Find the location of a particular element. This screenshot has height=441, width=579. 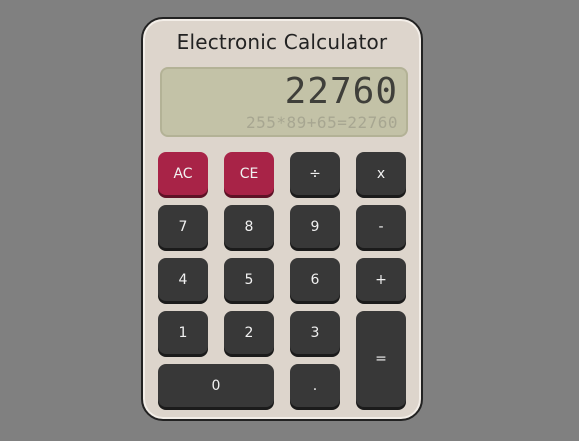

five-label: 5 is located at coordinates (249, 279).